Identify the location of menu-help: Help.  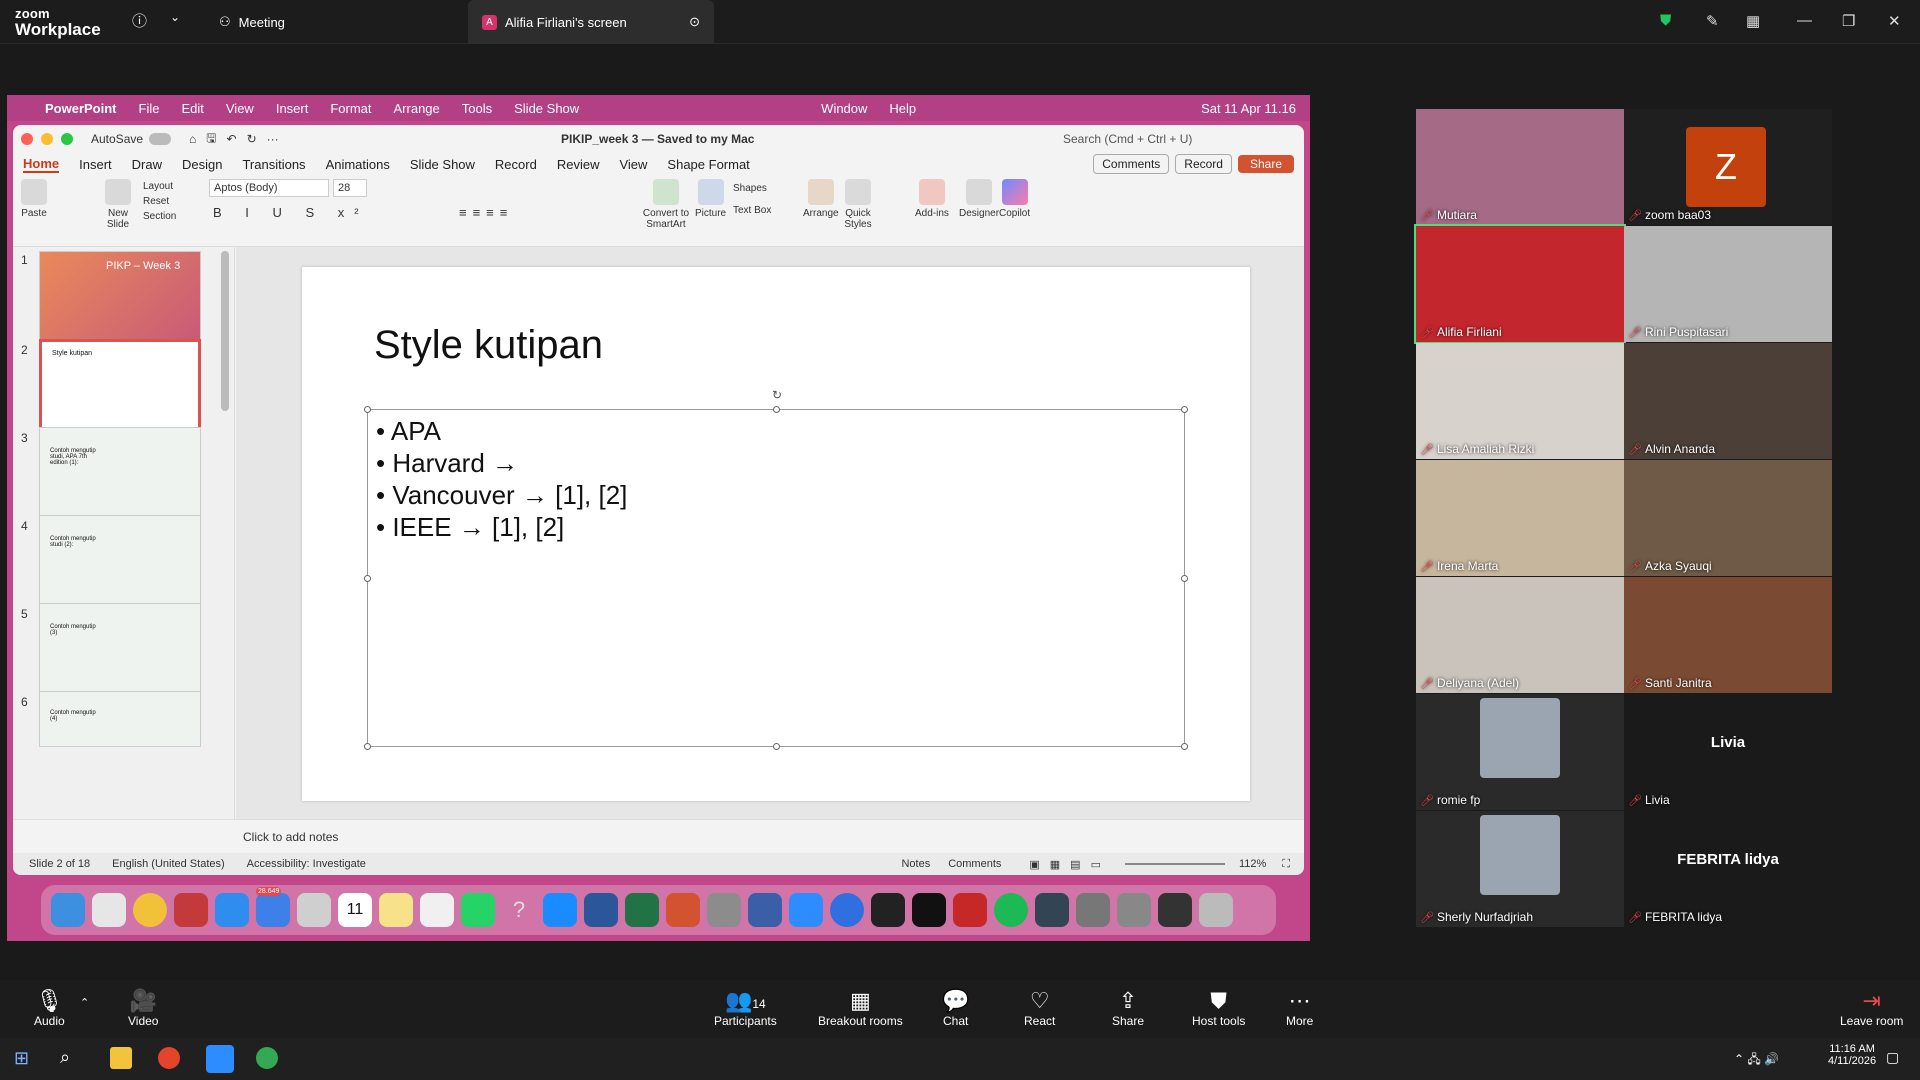
(902, 108).